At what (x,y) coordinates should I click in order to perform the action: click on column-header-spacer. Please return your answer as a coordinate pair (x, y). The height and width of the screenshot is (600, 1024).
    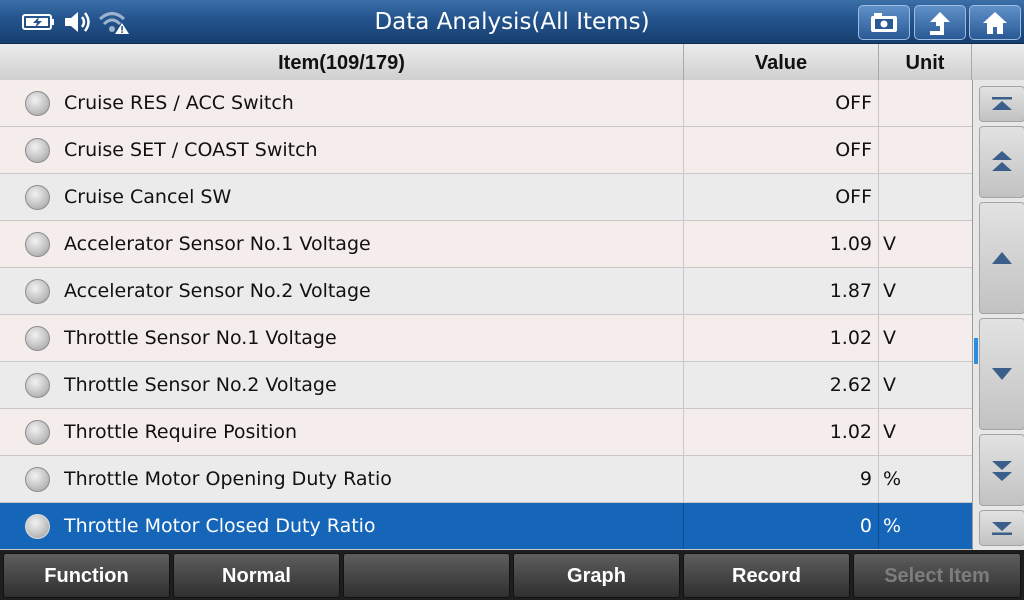
    Looking at the image, I should click on (998, 62).